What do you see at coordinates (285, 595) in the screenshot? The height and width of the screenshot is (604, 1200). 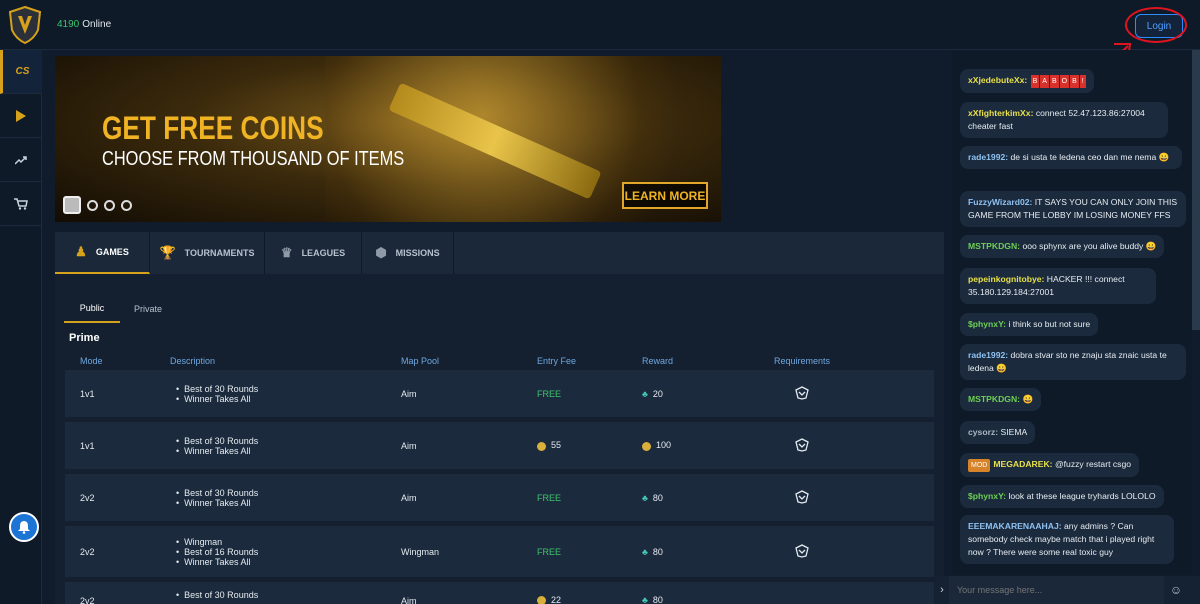 I see `row-description: Best of 30 Rounds` at bounding box center [285, 595].